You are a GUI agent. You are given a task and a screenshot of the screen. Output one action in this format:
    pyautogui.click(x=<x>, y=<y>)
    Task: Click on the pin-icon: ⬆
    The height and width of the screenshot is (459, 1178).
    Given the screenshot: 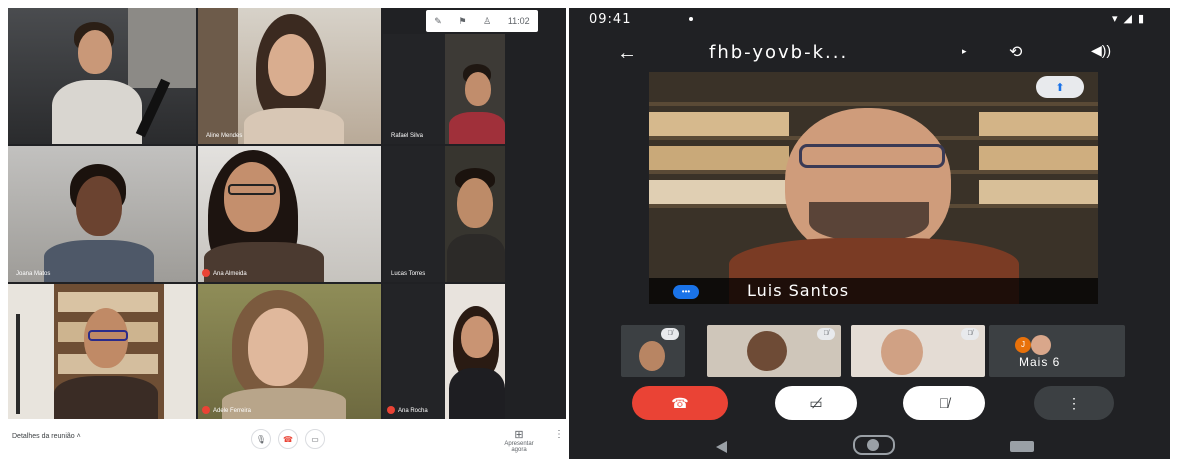 What is the action you would take?
    pyautogui.click(x=1060, y=87)
    